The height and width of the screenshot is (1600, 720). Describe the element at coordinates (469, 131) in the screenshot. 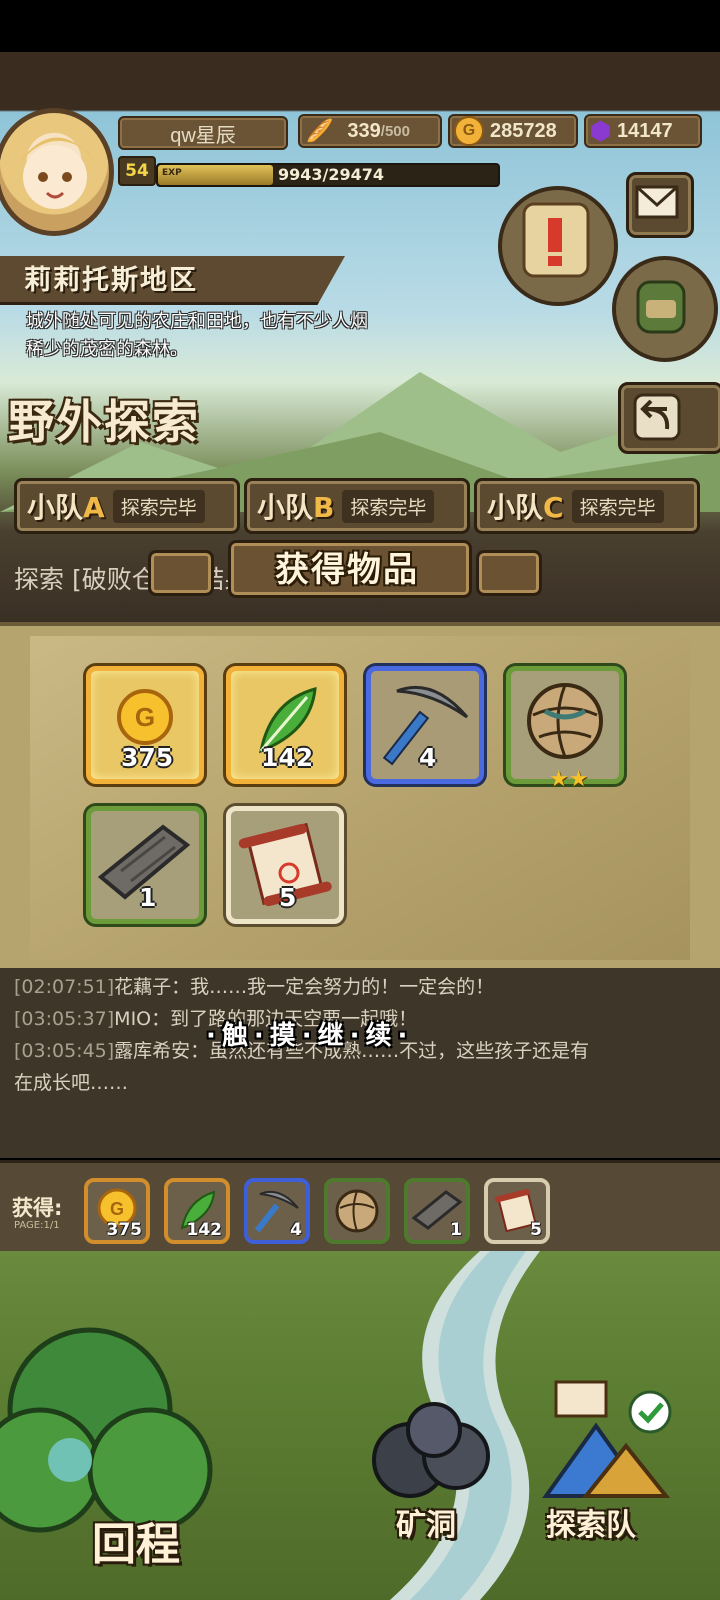

I see `gold-coin-icon: G` at that location.